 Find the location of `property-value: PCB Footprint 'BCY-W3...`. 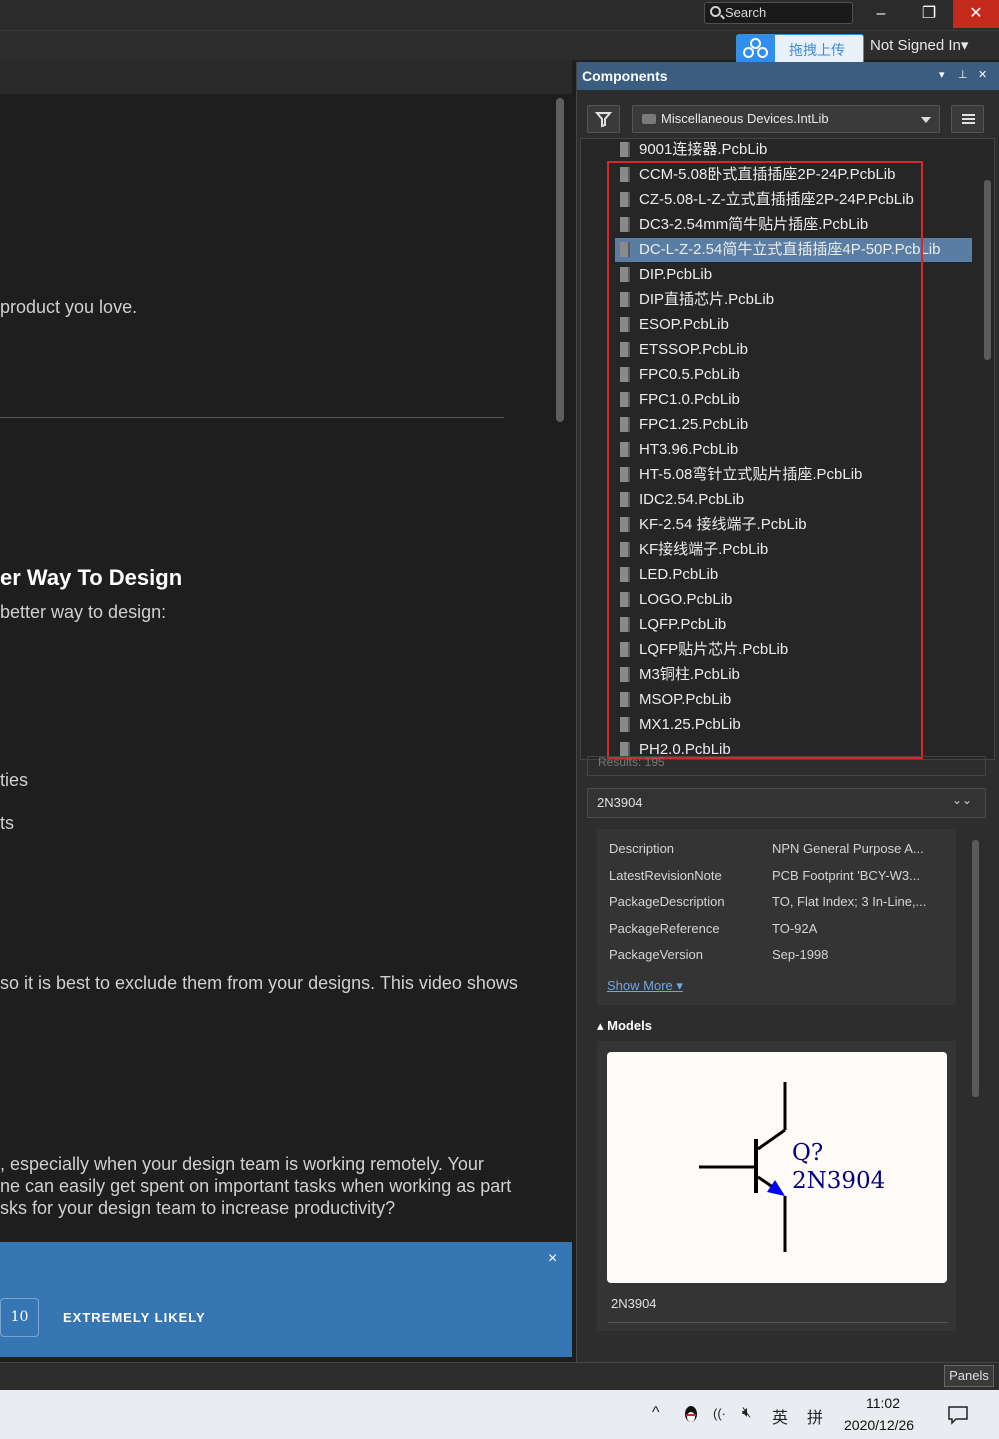

property-value: PCB Footprint 'BCY-W3... is located at coordinates (846, 875).